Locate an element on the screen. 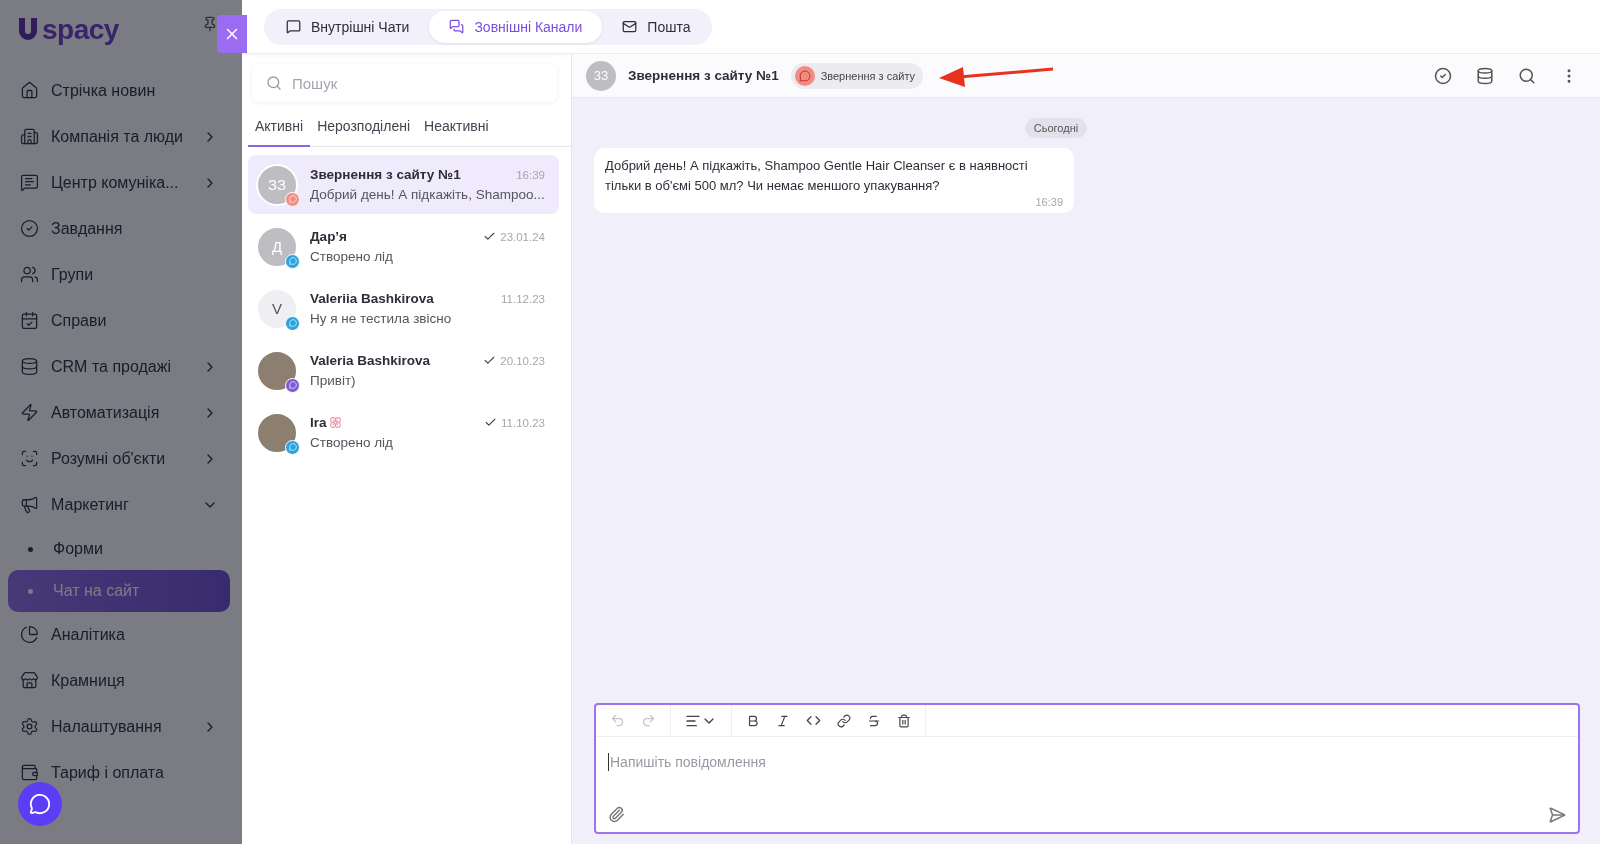  channel-tab: Пошта is located at coordinates (656, 26).